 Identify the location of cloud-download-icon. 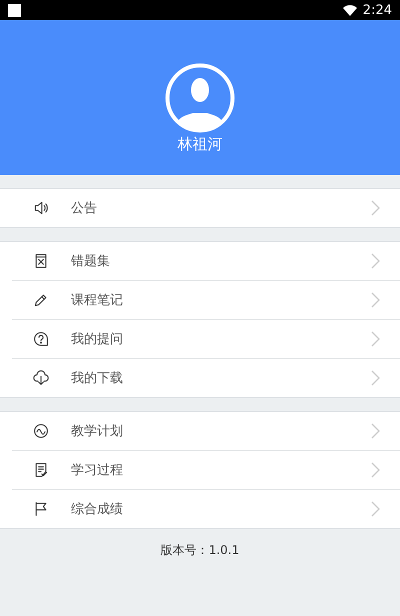
(41, 378).